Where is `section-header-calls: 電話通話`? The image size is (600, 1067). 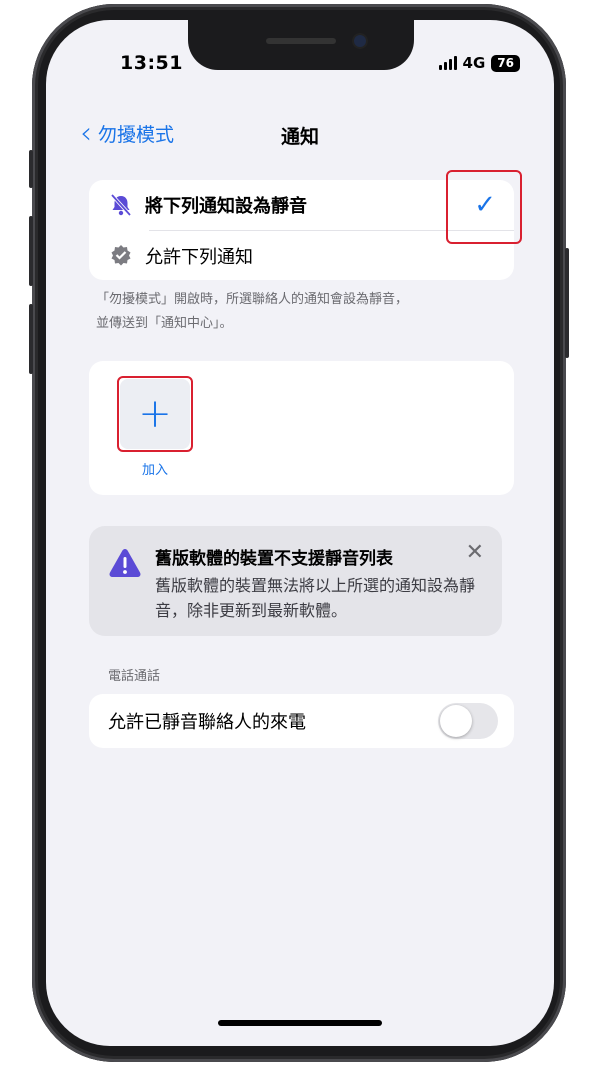 section-header-calls: 電話通話 is located at coordinates (134, 676).